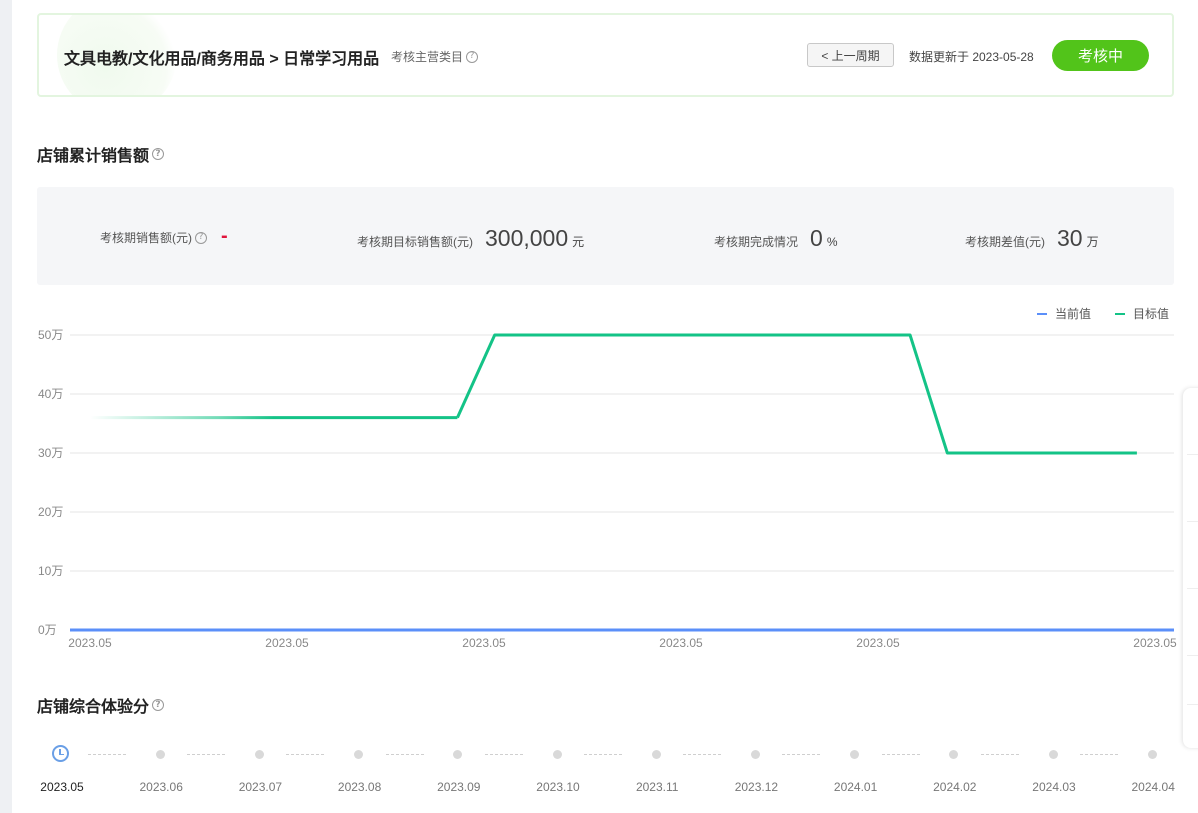 The height and width of the screenshot is (813, 1198). I want to click on timeline-month-label: 2024.04, so click(1153, 787).